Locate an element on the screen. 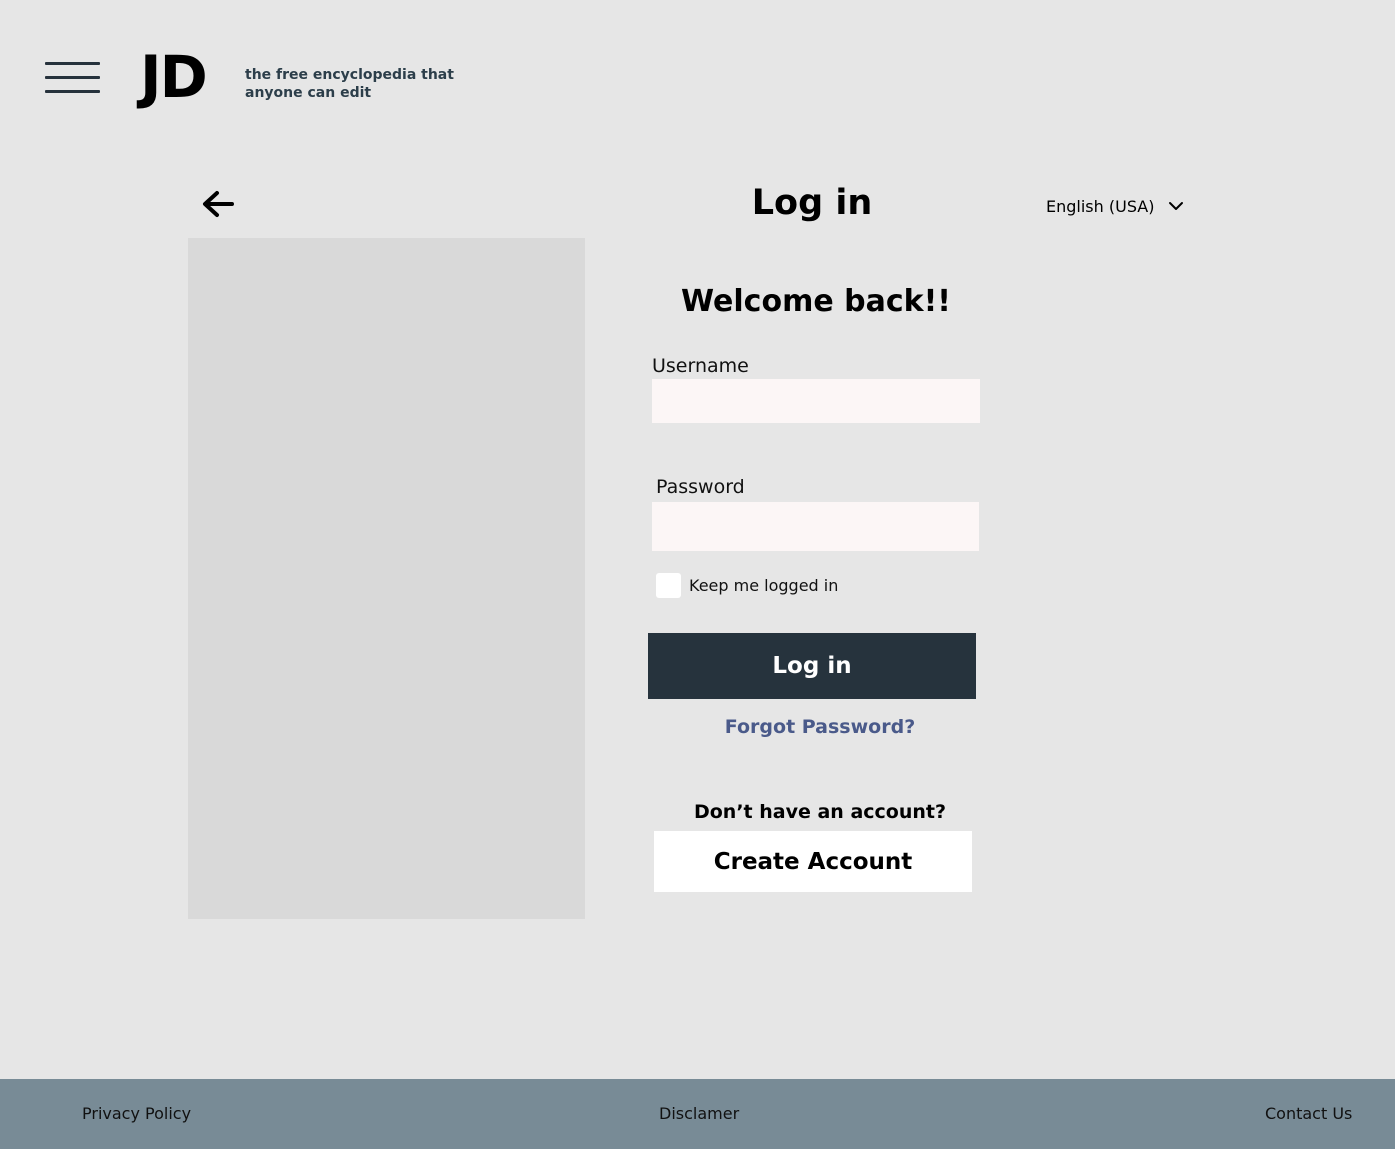 The width and height of the screenshot is (1395, 1149). welcome-heading: Welcome back!! is located at coordinates (816, 301).